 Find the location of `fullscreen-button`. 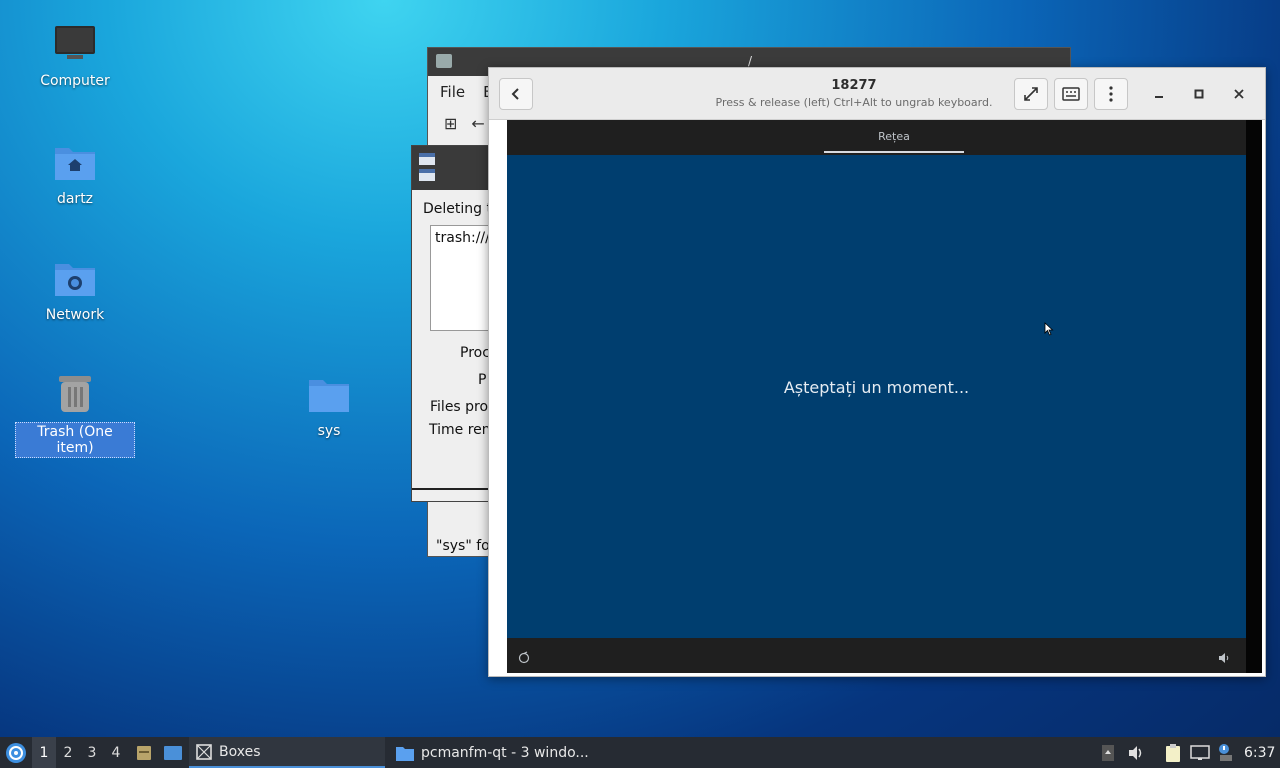

fullscreen-button is located at coordinates (1031, 94).